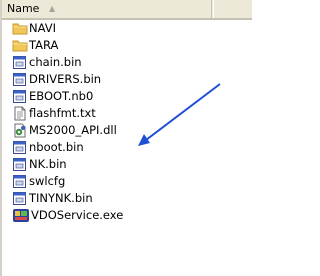 The height and width of the screenshot is (276, 320). Describe the element at coordinates (179, 114) in the screenshot. I see `annotation-arrow` at that location.